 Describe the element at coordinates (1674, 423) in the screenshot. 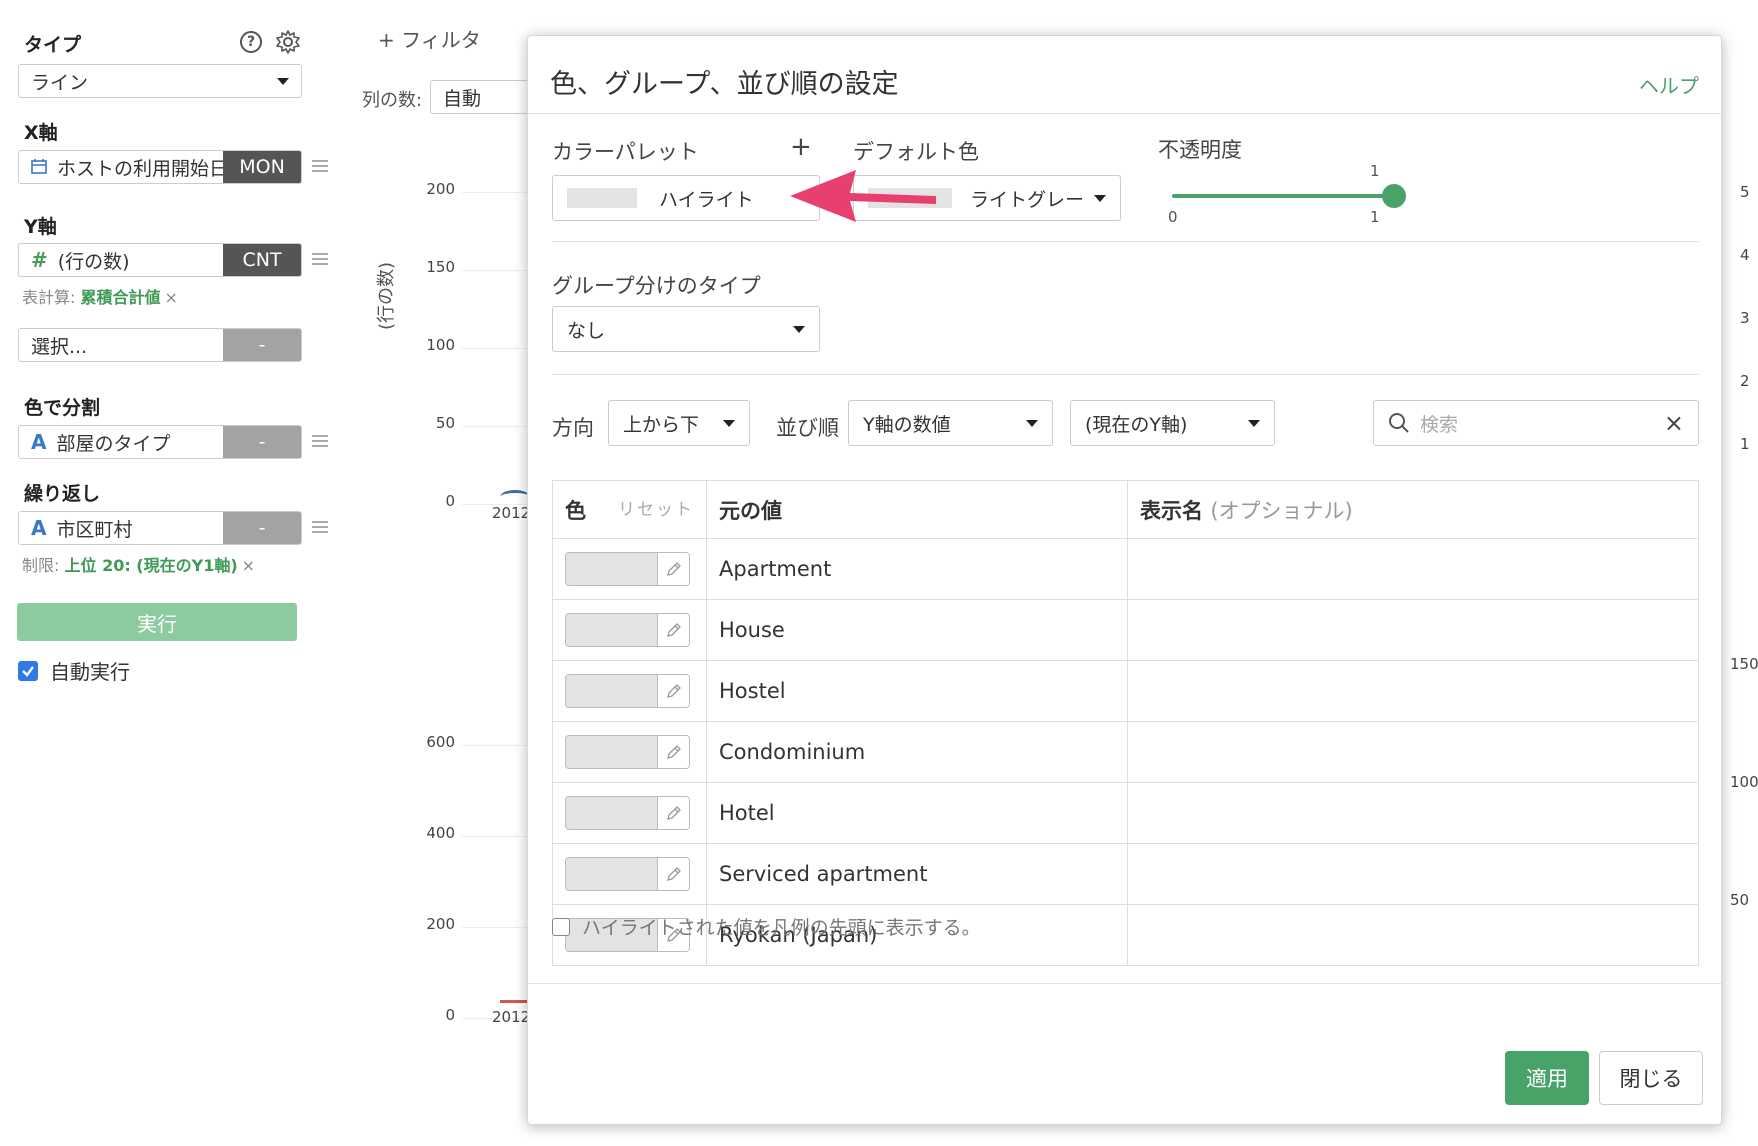

I see `clear-search-icon: ×` at that location.